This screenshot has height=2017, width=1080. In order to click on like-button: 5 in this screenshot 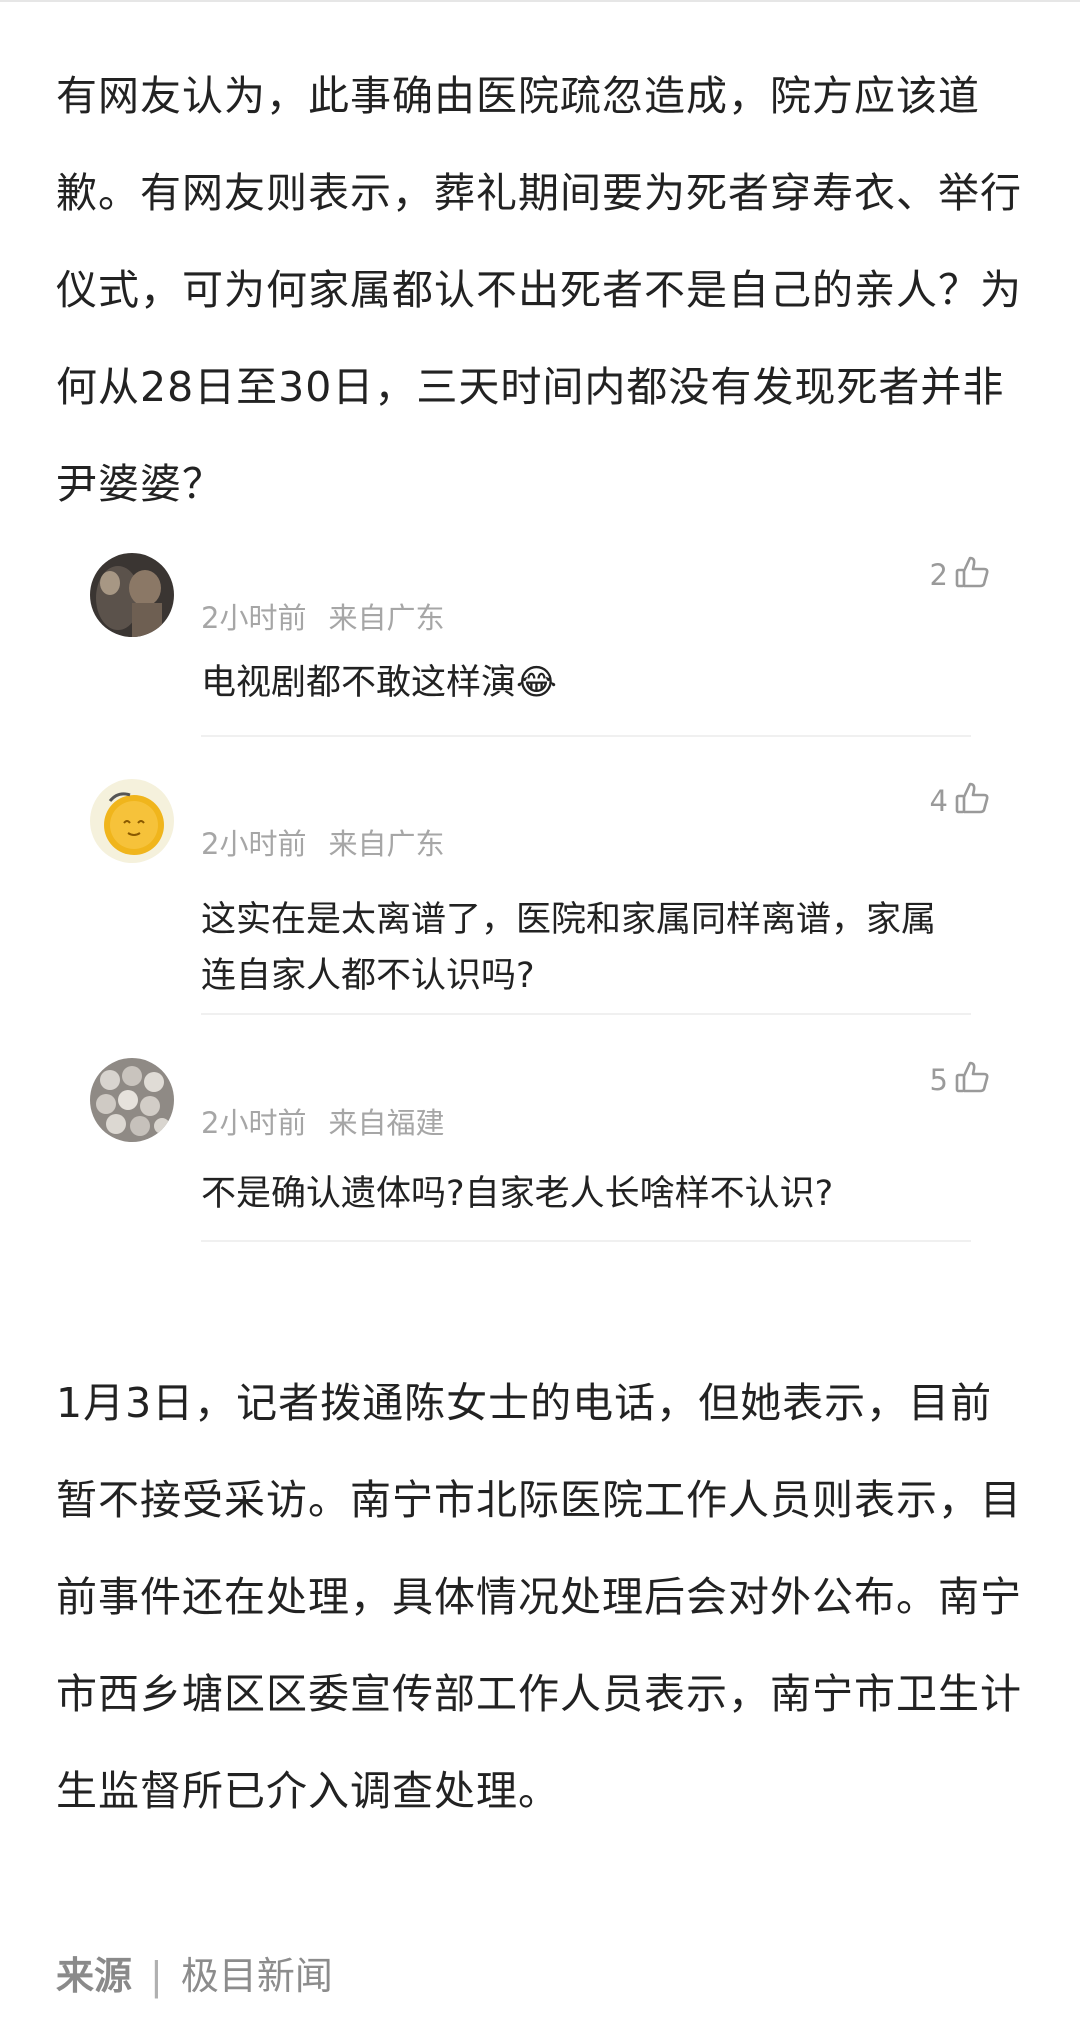, I will do `click(960, 1080)`.